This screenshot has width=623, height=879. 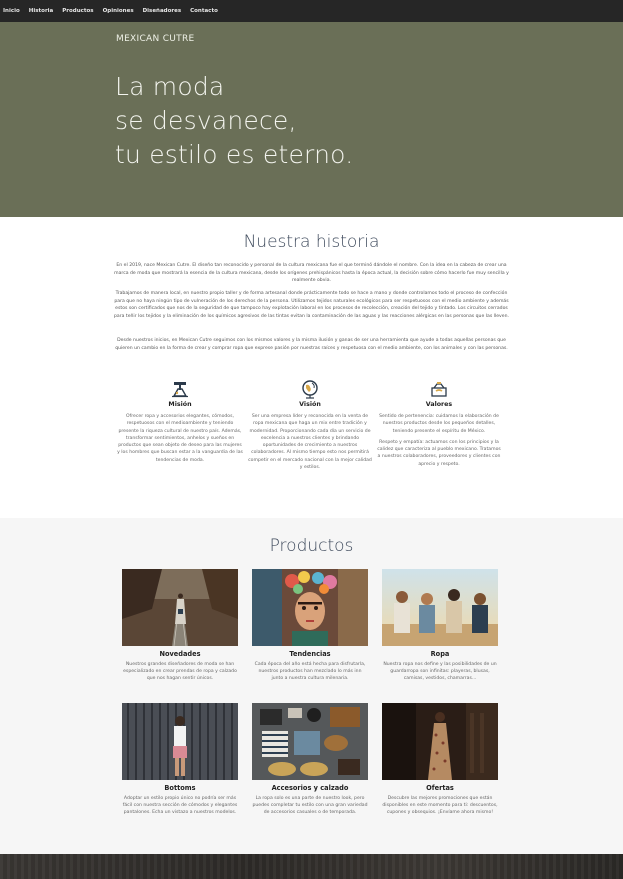 What do you see at coordinates (41, 11) in the screenshot?
I see `nav-item-historia: Historia` at bounding box center [41, 11].